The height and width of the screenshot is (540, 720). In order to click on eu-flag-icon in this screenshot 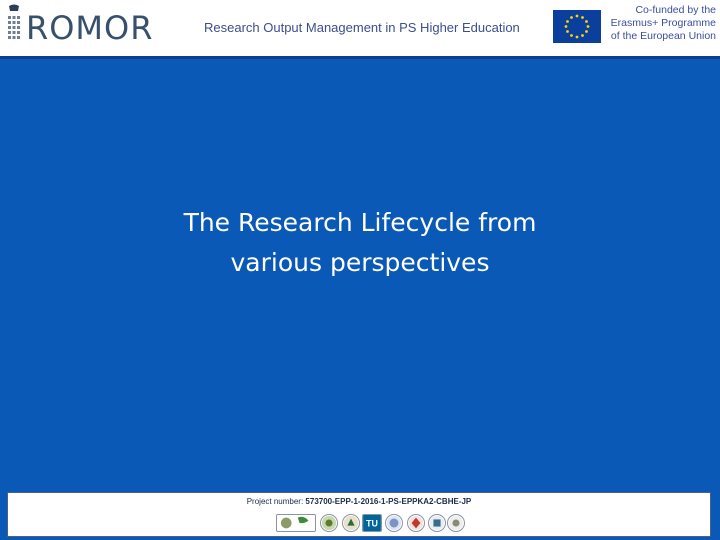, I will do `click(577, 26)`.